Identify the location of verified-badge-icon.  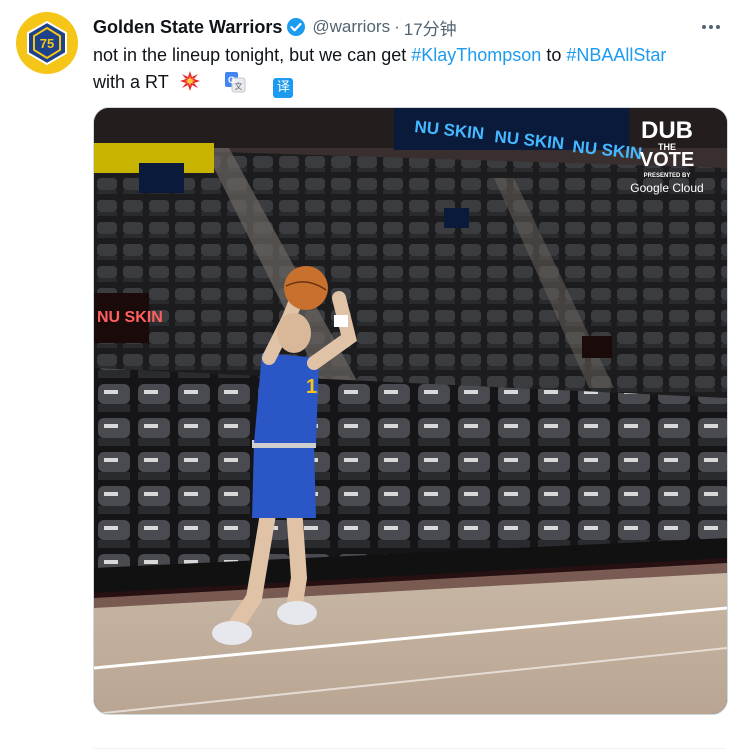
(296, 27).